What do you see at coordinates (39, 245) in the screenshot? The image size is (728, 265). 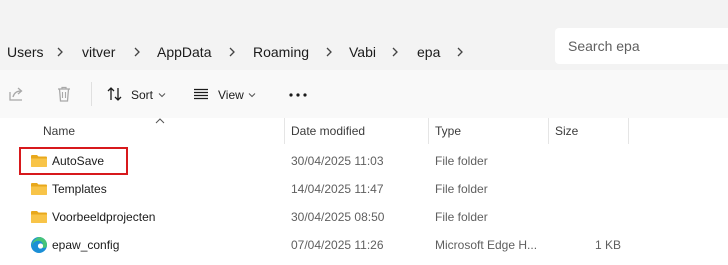 I see `edge-icon` at bounding box center [39, 245].